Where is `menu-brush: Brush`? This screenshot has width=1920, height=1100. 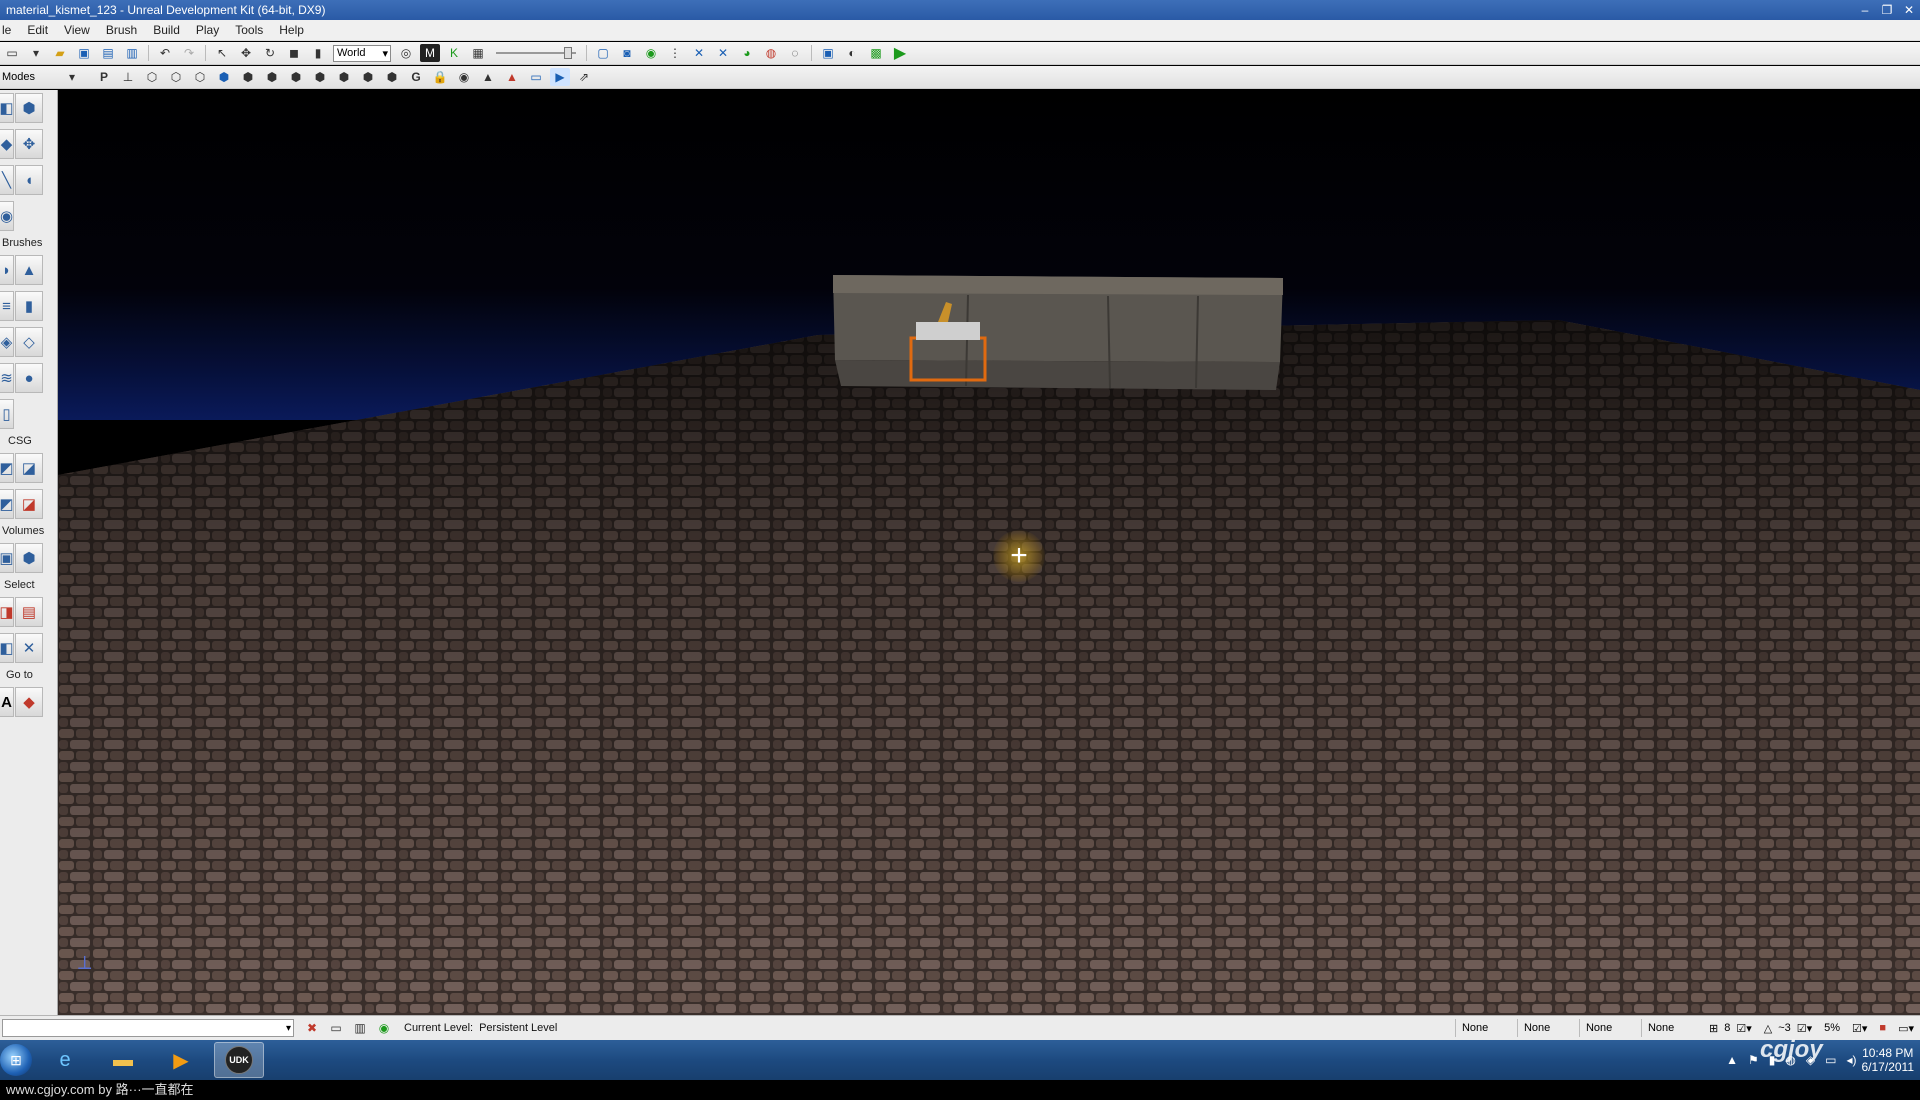 menu-brush: Brush is located at coordinates (121, 30).